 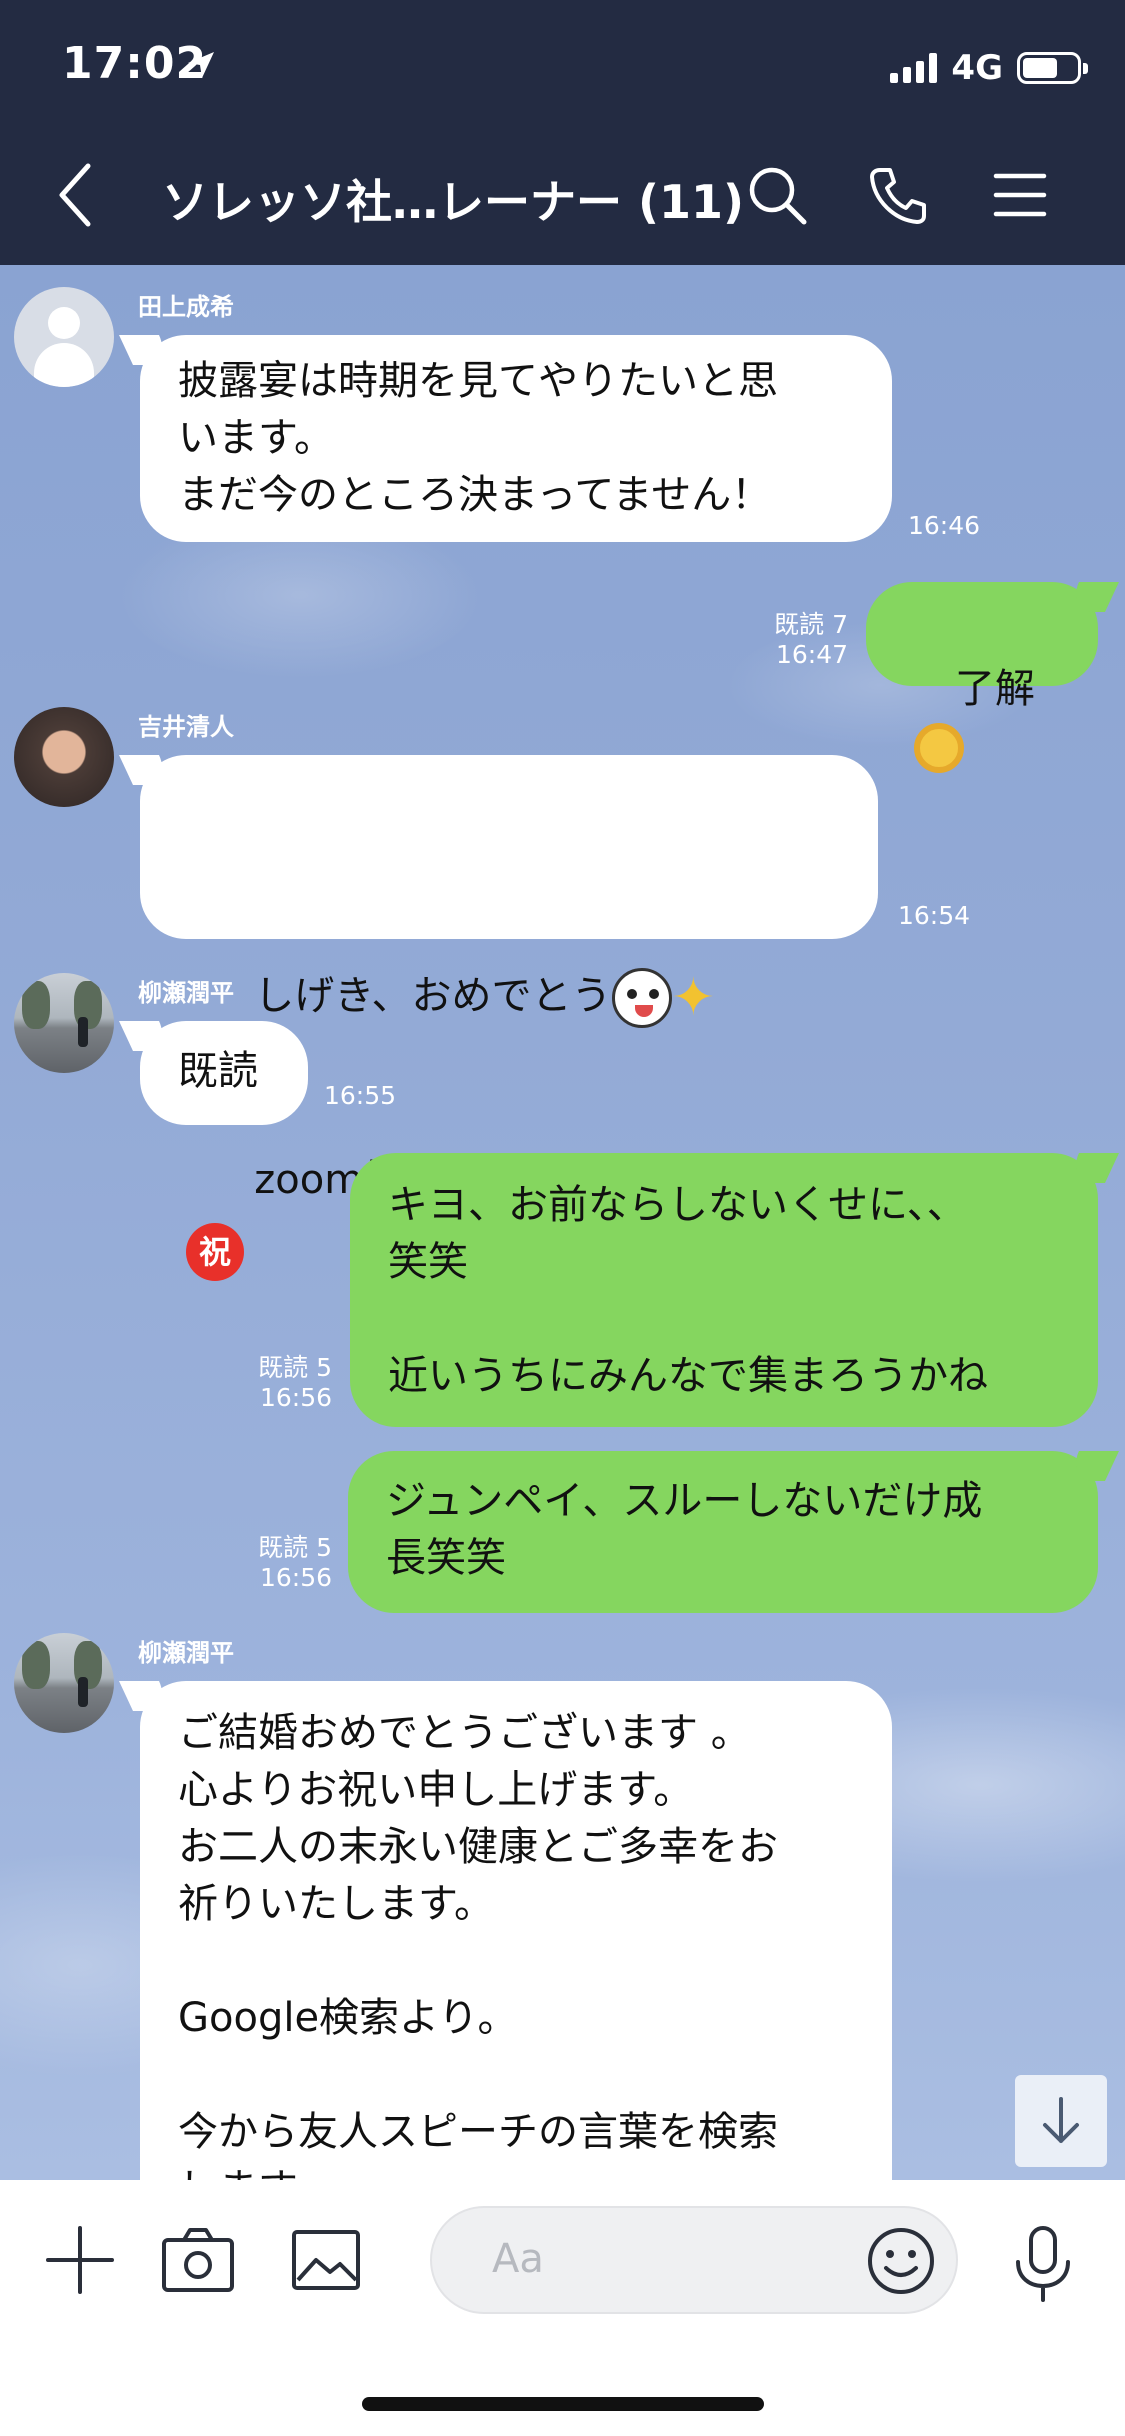 What do you see at coordinates (198, 2260) in the screenshot?
I see `camera-icon` at bounding box center [198, 2260].